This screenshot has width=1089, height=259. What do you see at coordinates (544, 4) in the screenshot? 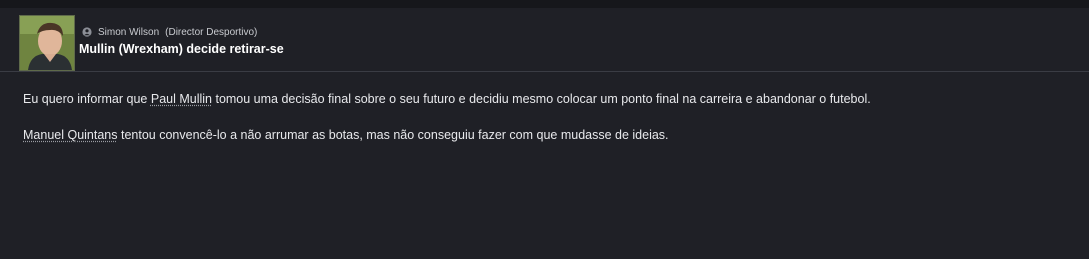
I see `top-strip` at bounding box center [544, 4].